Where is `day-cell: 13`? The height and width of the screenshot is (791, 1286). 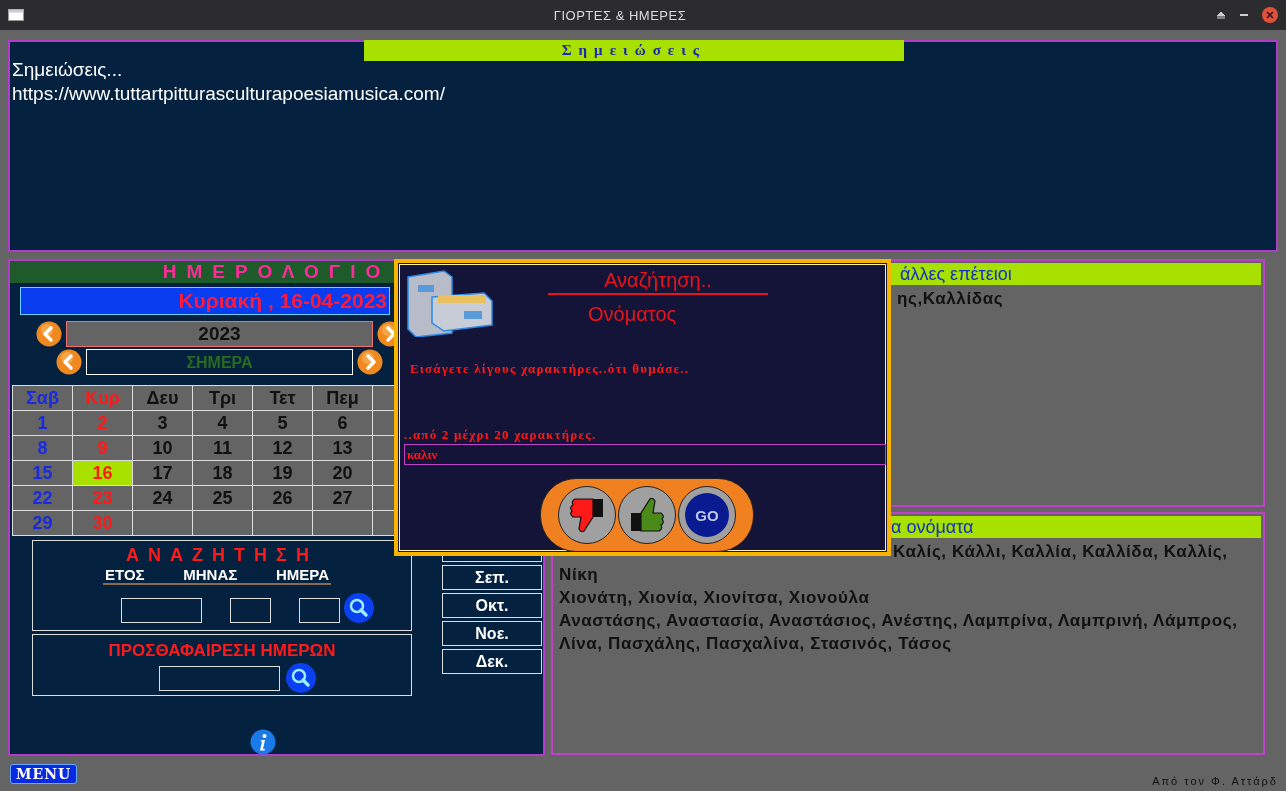 day-cell: 13 is located at coordinates (343, 448).